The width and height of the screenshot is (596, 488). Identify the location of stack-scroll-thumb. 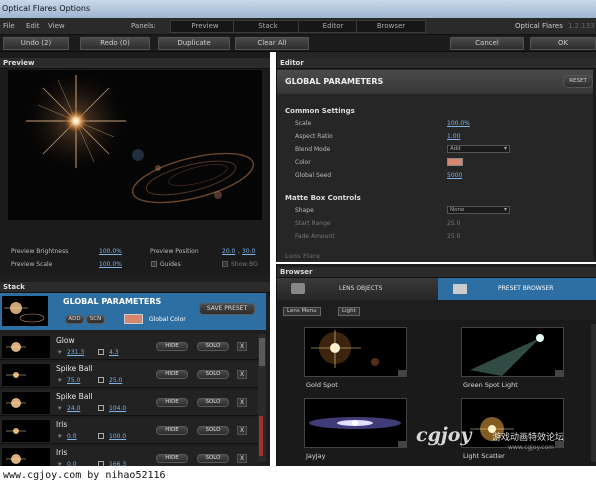
(262, 352).